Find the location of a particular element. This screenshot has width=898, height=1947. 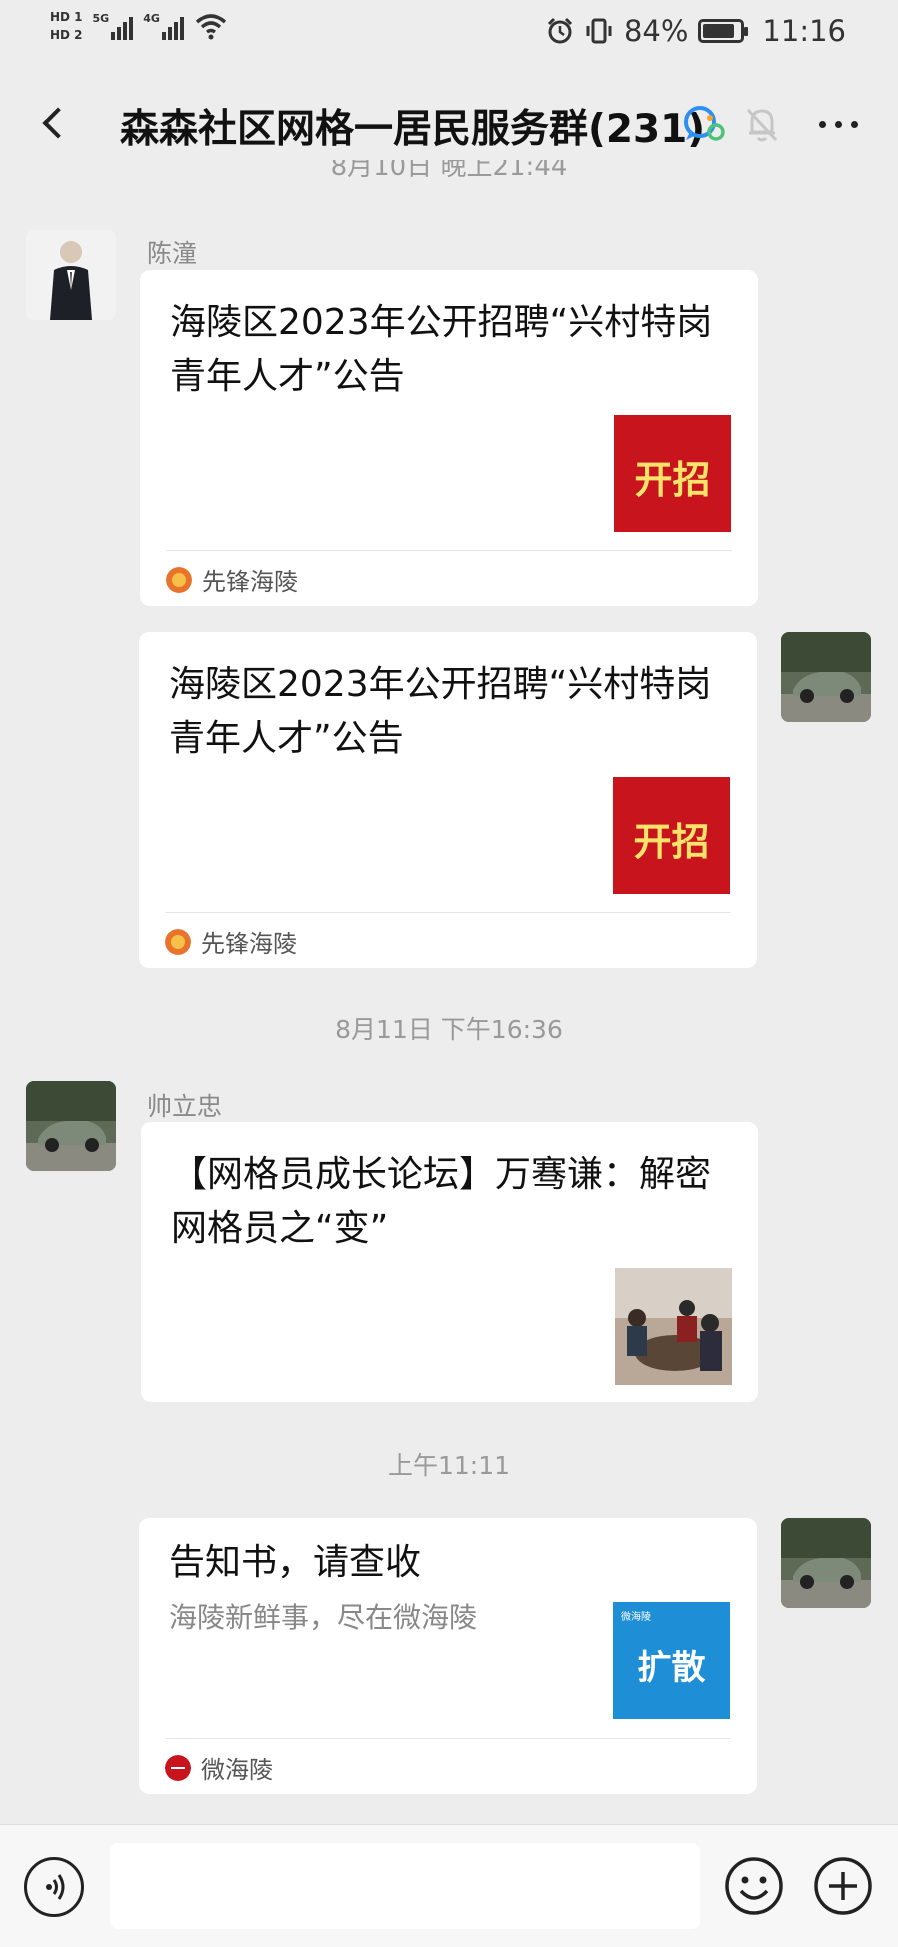

timestamp-cut: 8月10日 晚上21:44 is located at coordinates (449, 171).